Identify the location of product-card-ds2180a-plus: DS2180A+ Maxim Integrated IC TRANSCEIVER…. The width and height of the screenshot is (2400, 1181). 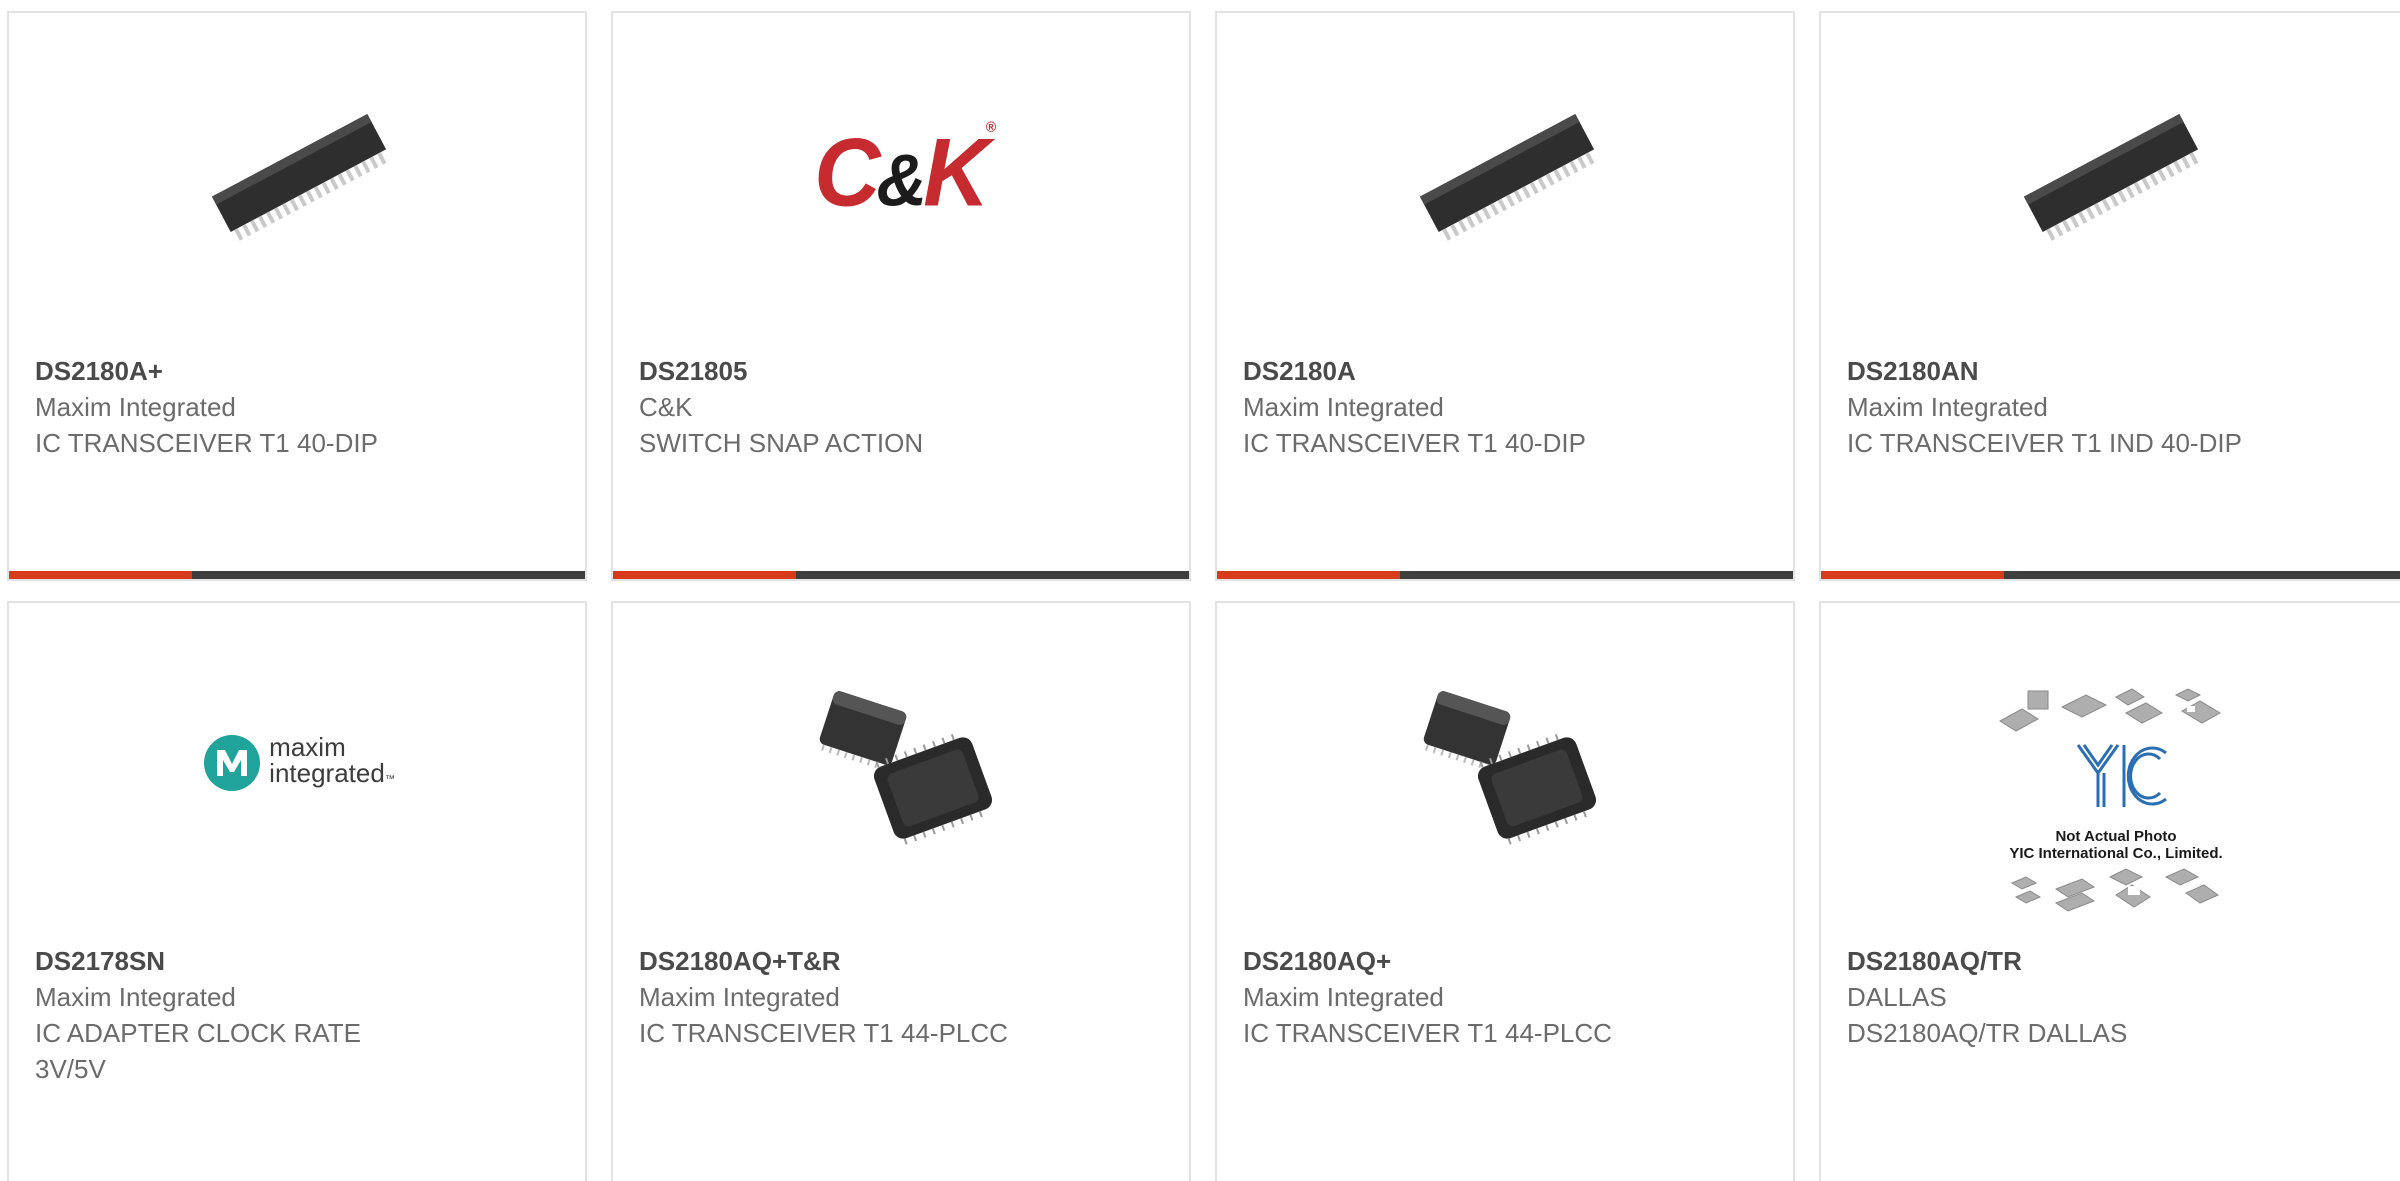
(297, 296).